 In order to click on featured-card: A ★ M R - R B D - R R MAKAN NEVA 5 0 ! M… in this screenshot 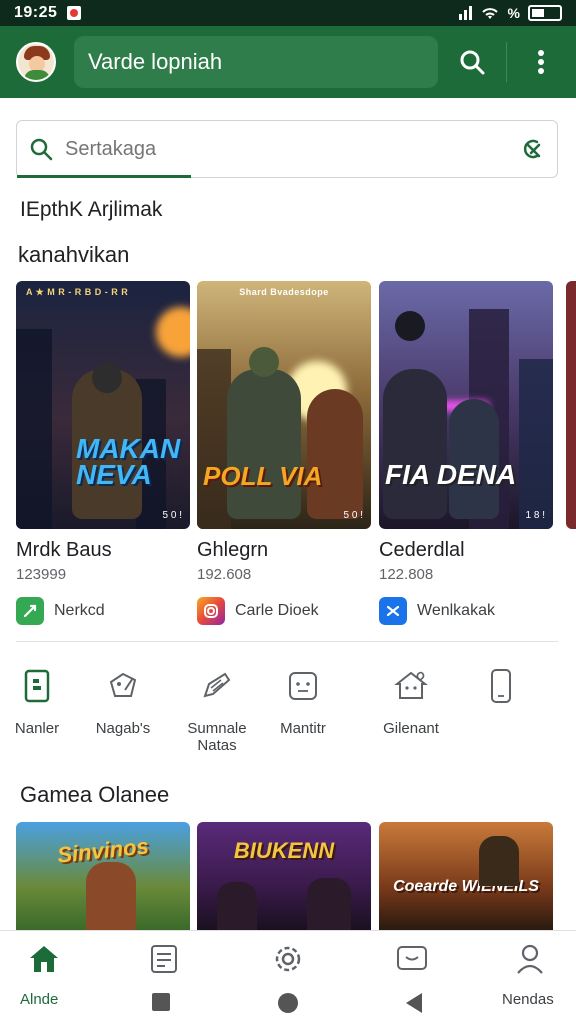, I will do `click(103, 453)`.